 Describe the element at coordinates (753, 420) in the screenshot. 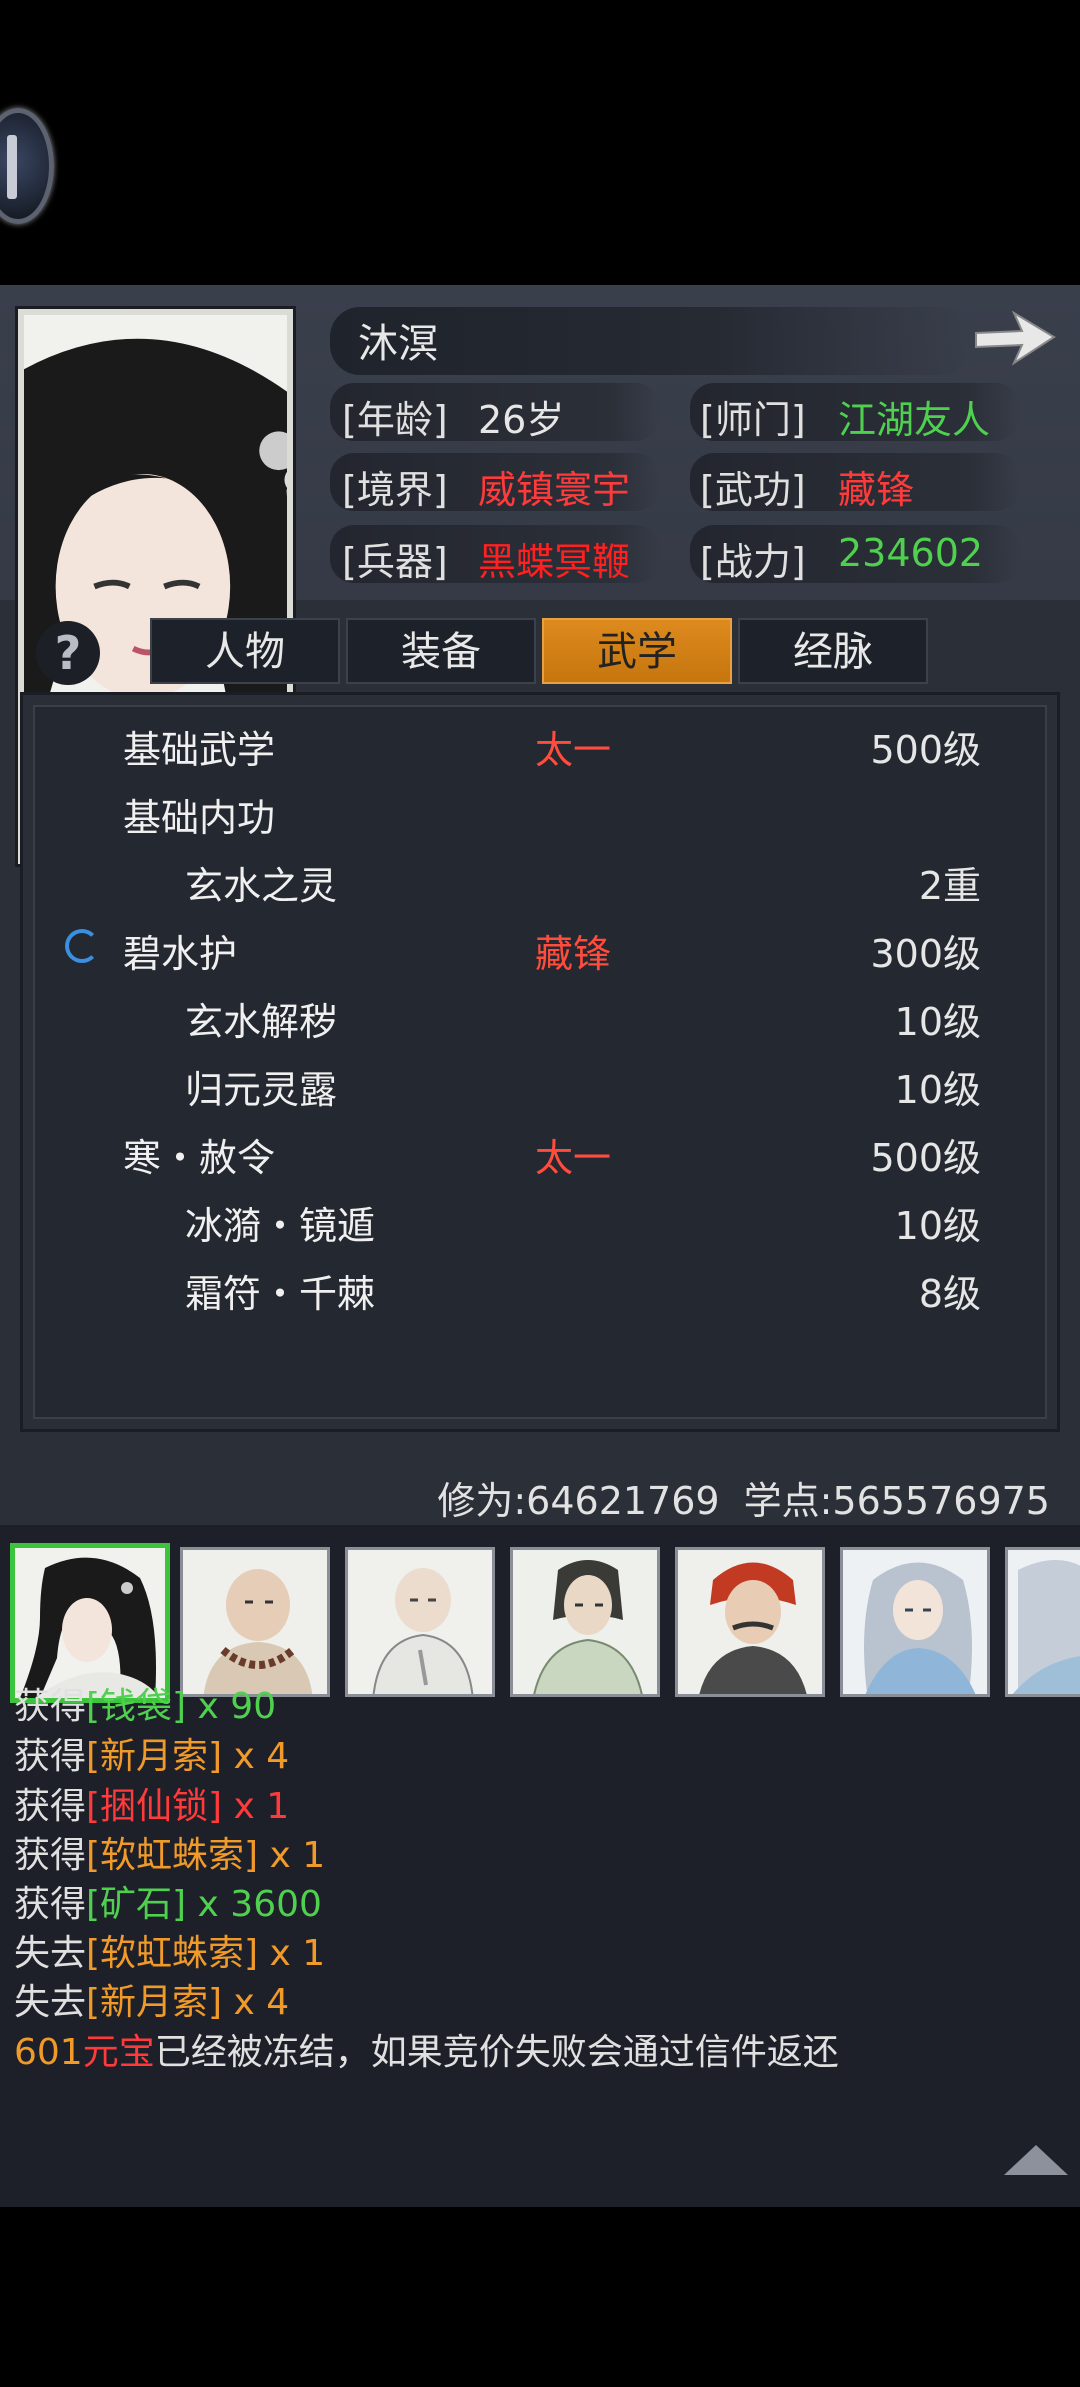

I see `sect-label: [师门]` at that location.